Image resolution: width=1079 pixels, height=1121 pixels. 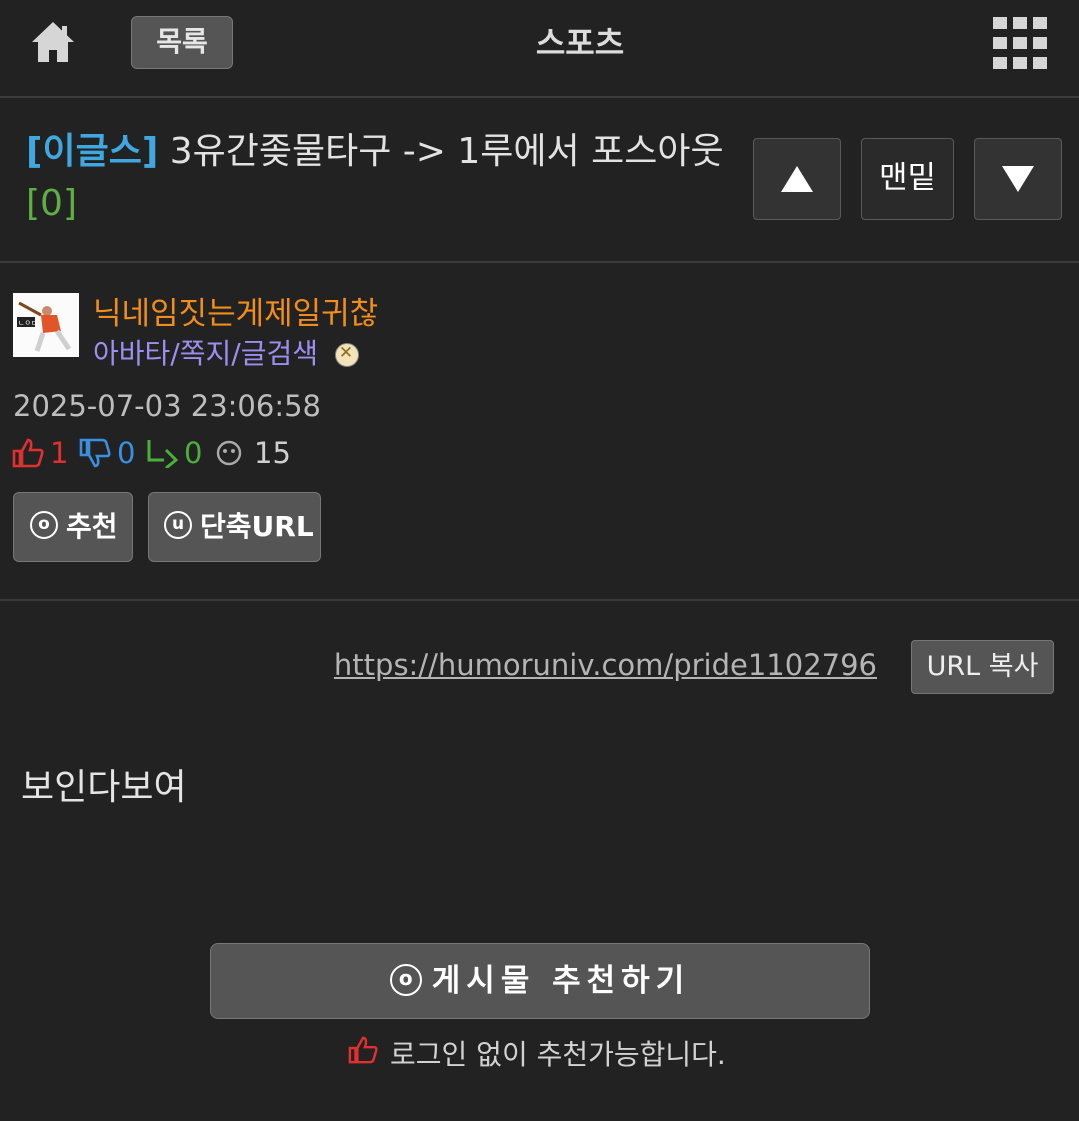 I want to click on avatar-link: 아바타, so click(x=131, y=353).